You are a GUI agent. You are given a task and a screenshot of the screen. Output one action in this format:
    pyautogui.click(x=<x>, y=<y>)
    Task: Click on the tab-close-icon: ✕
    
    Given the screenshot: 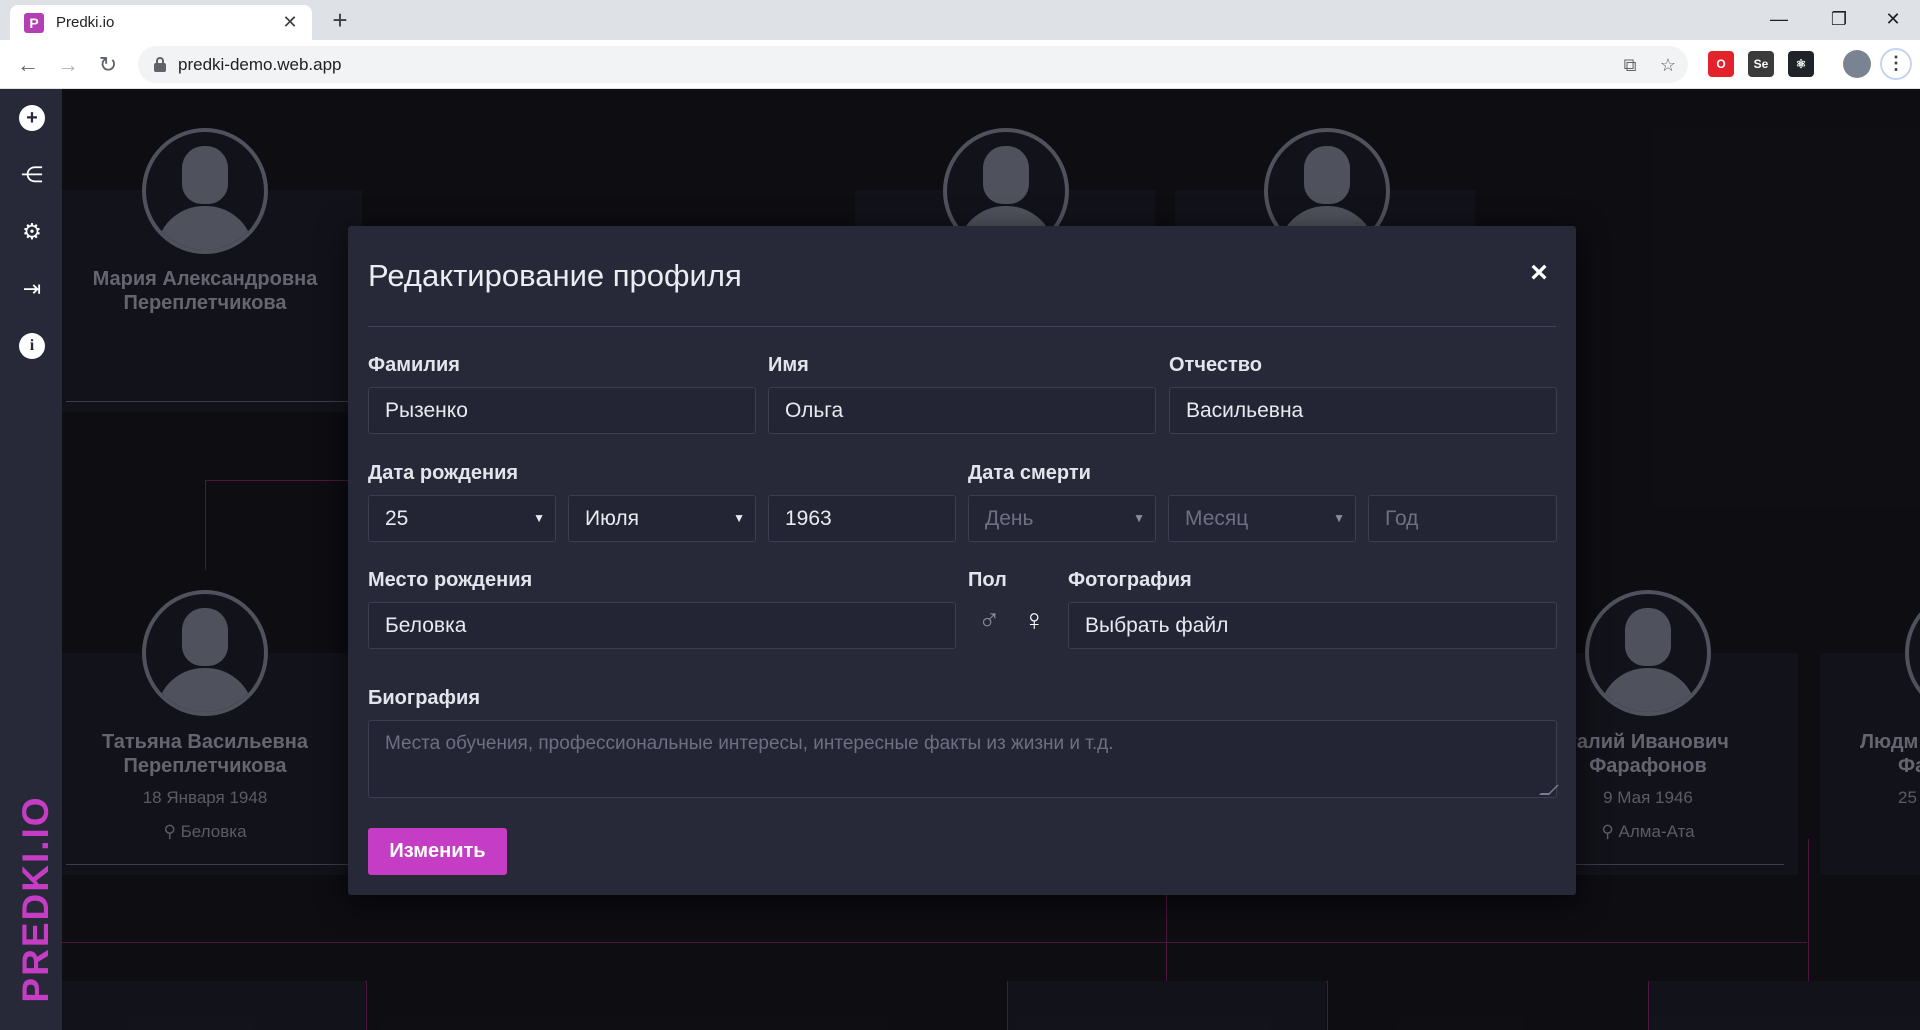 What is the action you would take?
    pyautogui.click(x=290, y=22)
    